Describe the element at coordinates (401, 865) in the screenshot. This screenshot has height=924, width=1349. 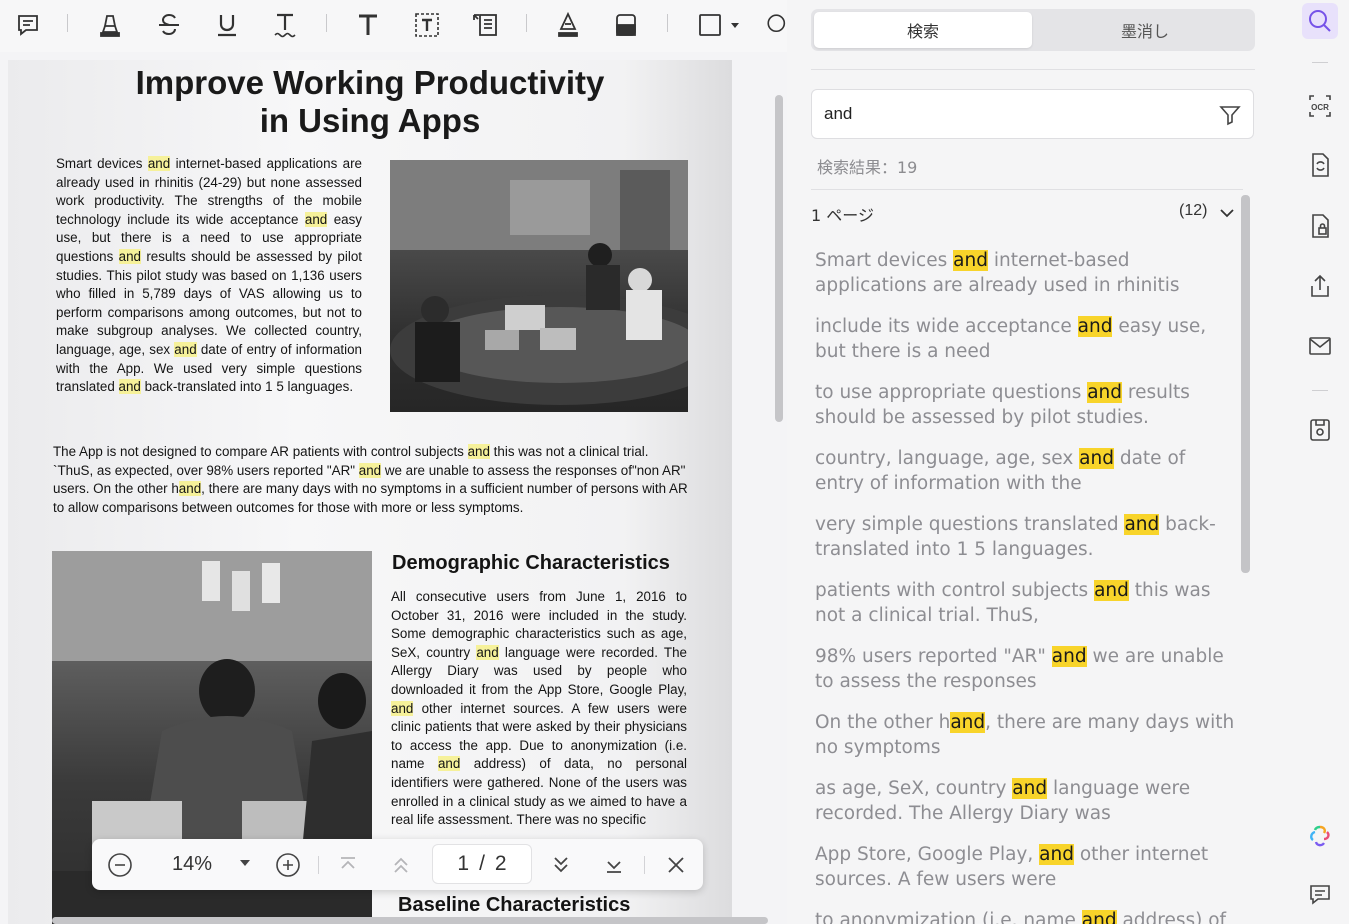
I see `previous-page-button` at that location.